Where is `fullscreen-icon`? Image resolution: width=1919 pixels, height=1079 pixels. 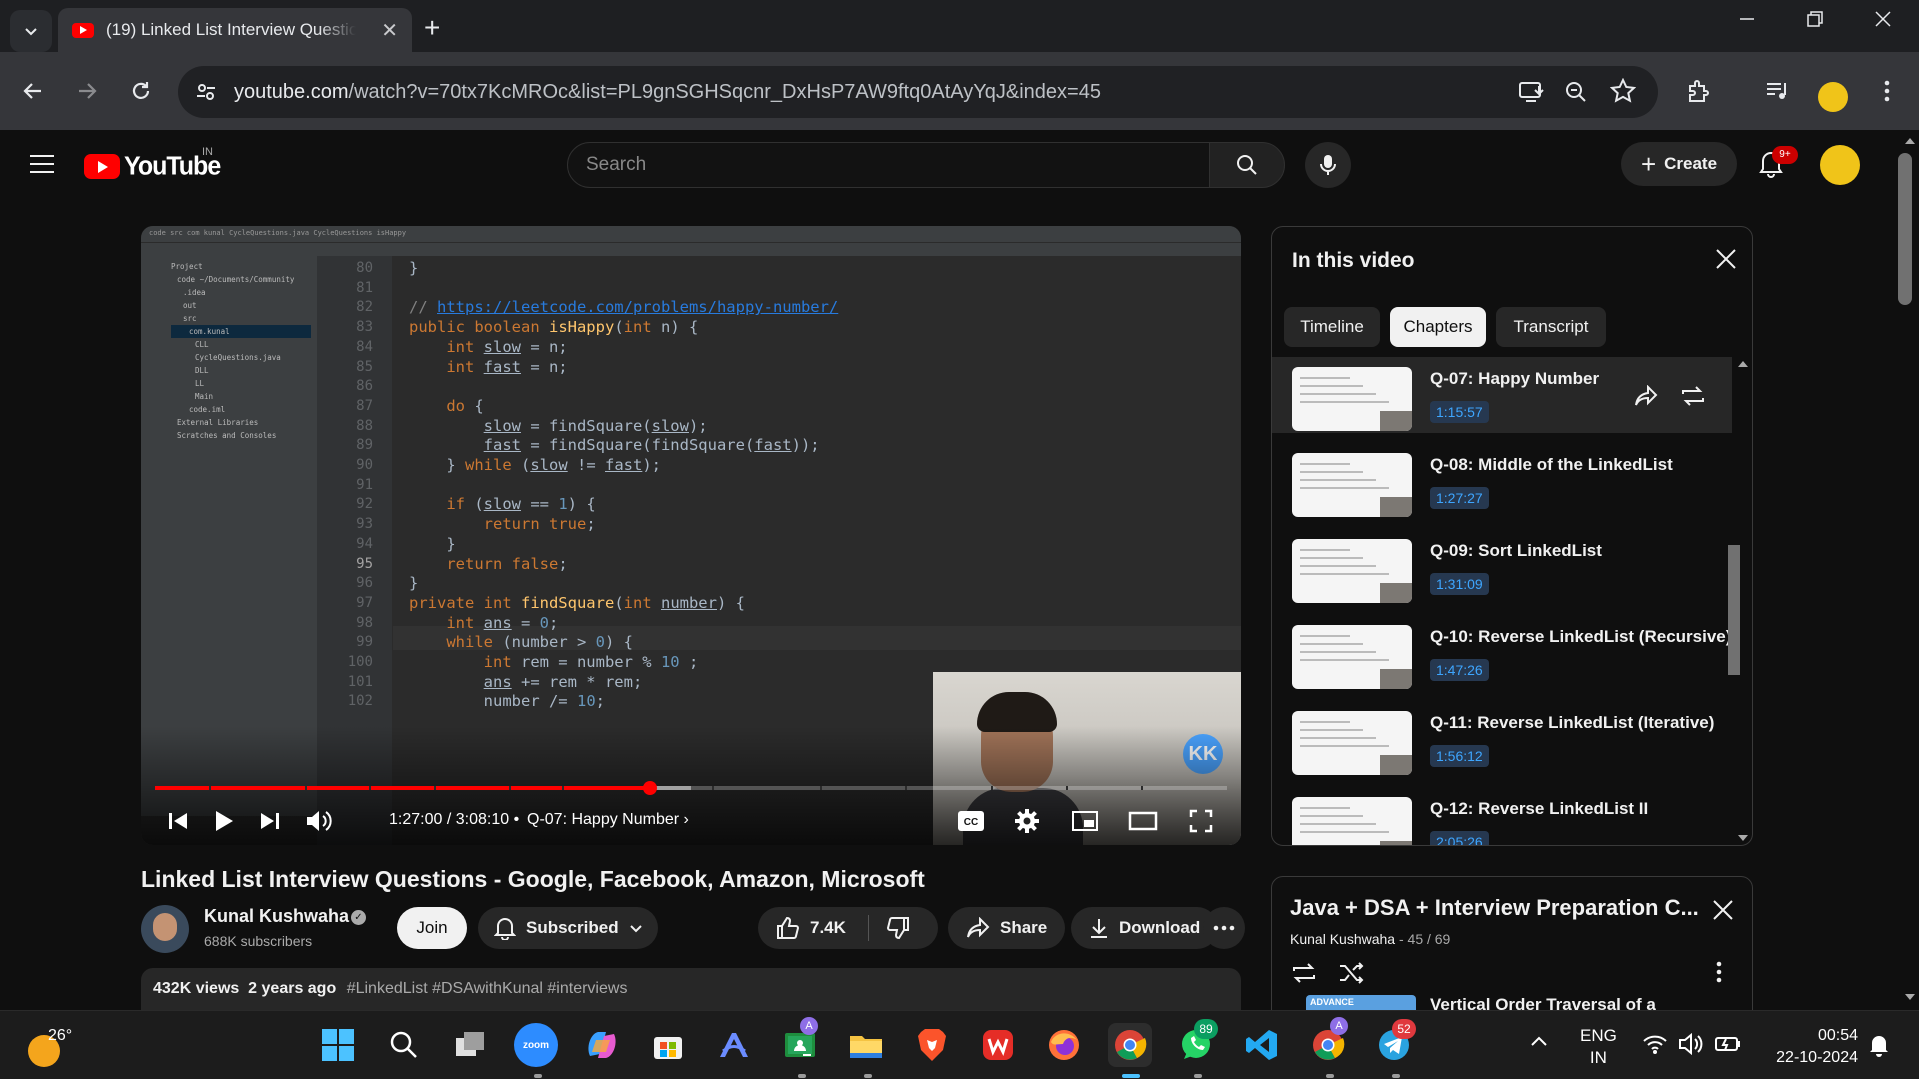 fullscreen-icon is located at coordinates (1201, 821).